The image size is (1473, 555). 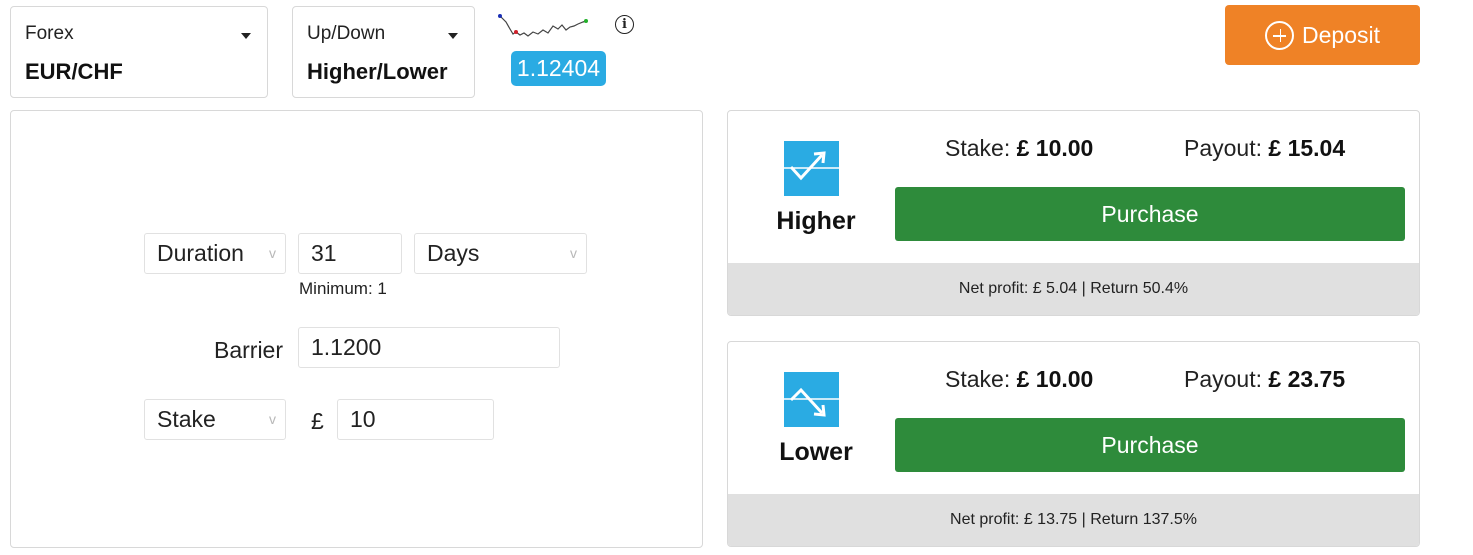 I want to click on amount-type-select: Stake v, so click(x=215, y=419).